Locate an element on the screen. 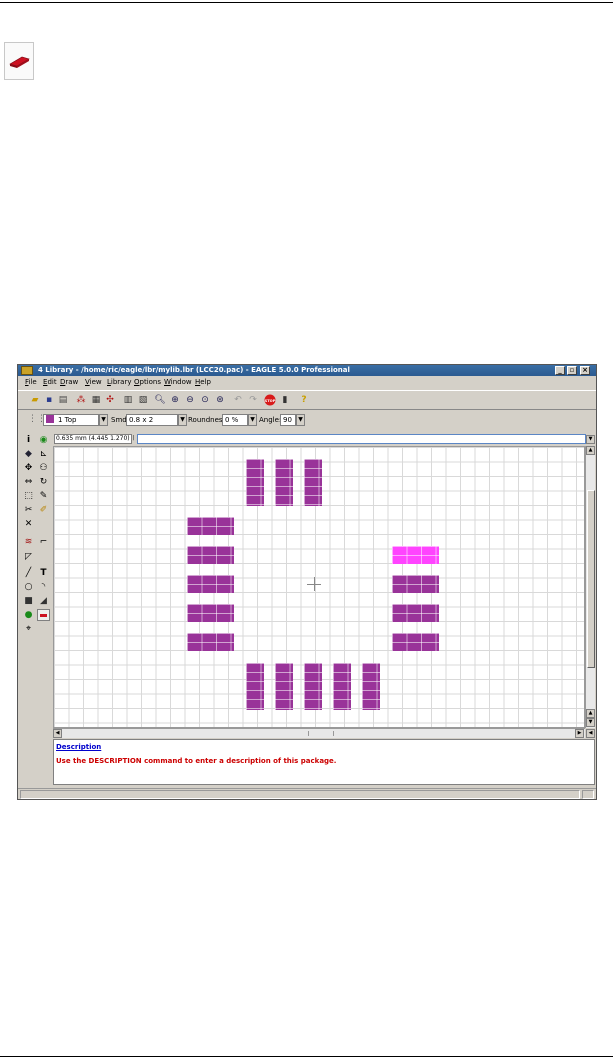  horizontal-scrollbar: ◀ ▶ is located at coordinates (319, 733).